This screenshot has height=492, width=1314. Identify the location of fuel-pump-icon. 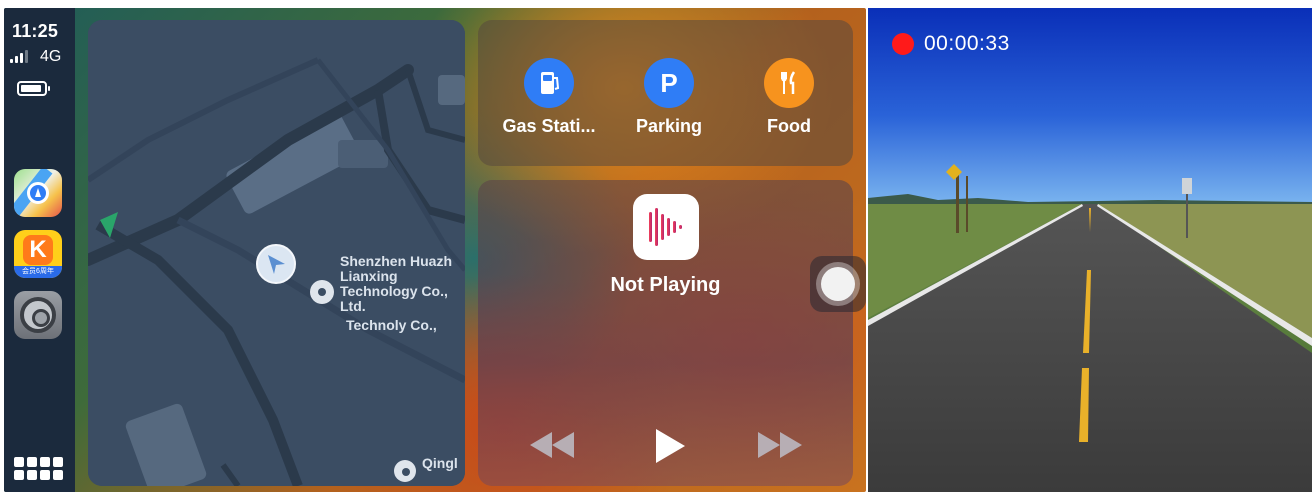
(549, 83).